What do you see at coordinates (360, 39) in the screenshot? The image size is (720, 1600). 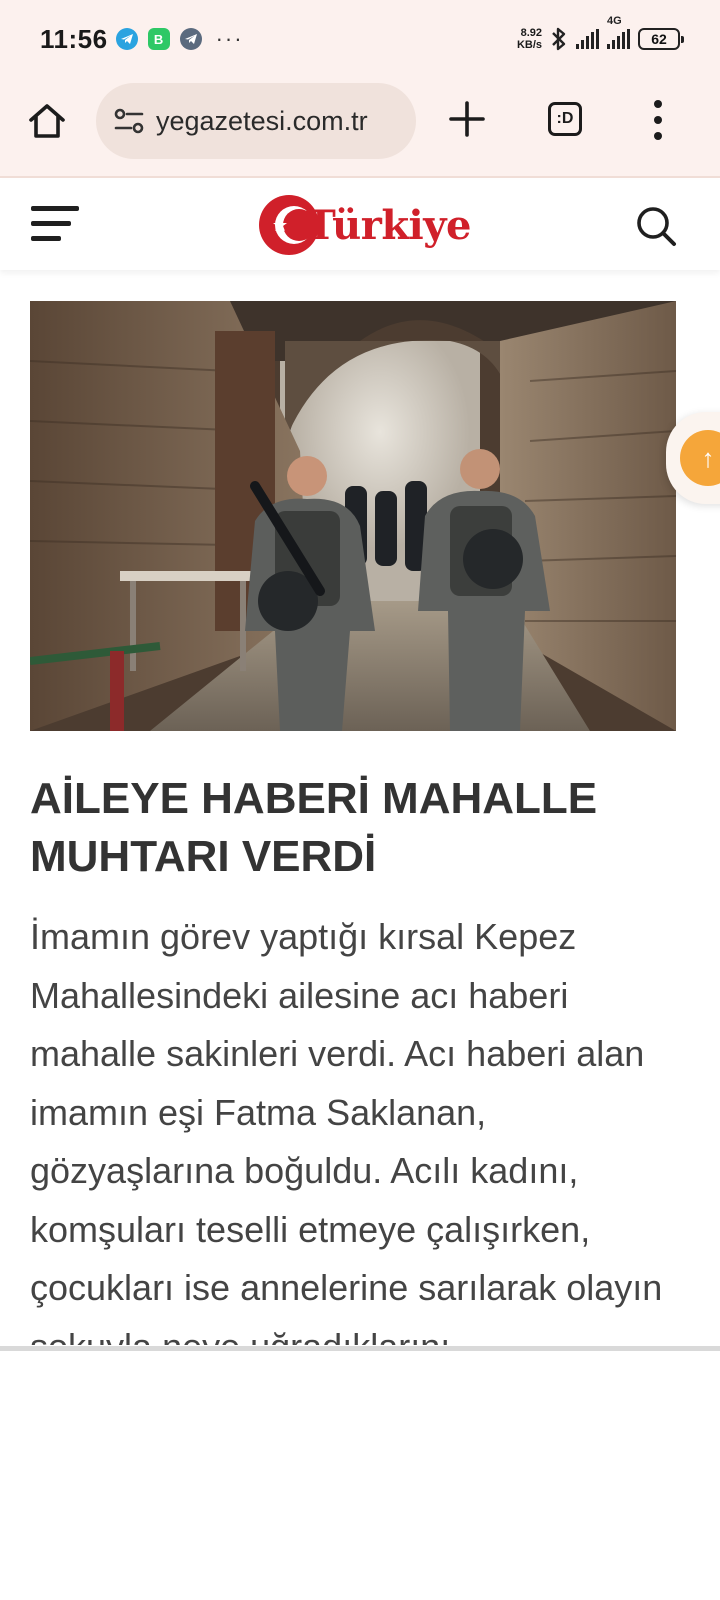 I see `status-bar: 11:56 B ··· 8.92 KB/s 4G 62` at bounding box center [360, 39].